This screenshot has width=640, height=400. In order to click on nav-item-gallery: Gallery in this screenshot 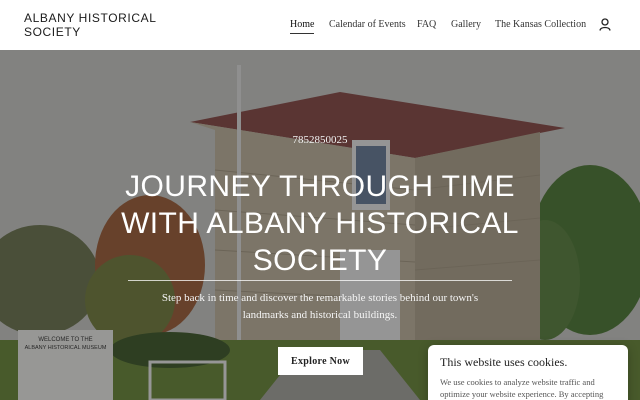, I will do `click(466, 24)`.